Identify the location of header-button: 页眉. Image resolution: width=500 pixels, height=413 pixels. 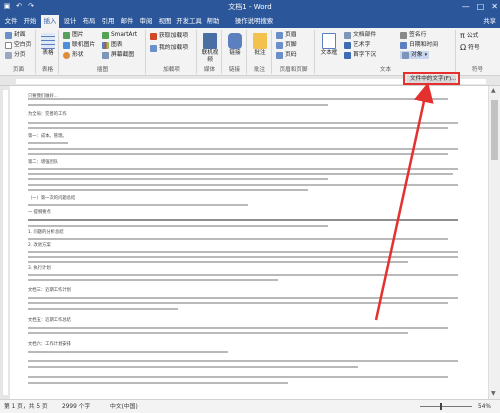
(286, 35).